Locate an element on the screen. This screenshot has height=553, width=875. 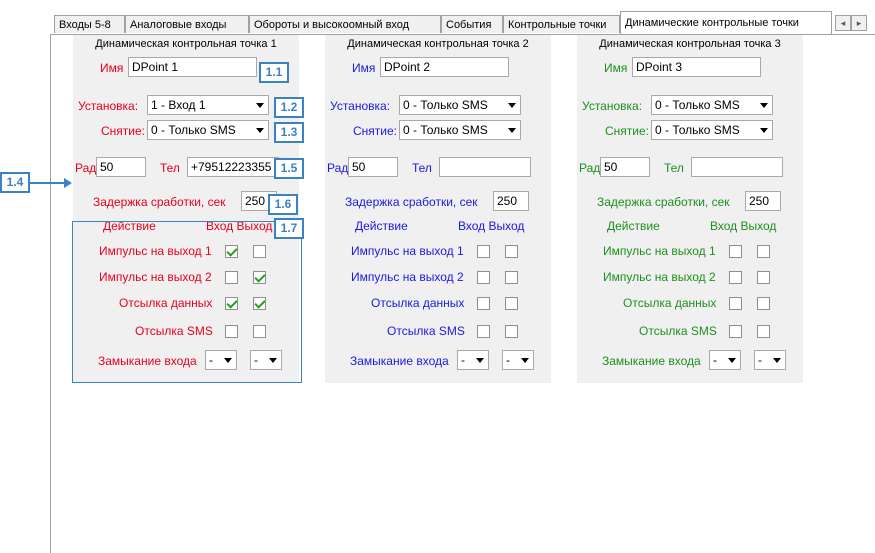
group-title: Динамическая контрольная точка 2 is located at coordinates (438, 44).